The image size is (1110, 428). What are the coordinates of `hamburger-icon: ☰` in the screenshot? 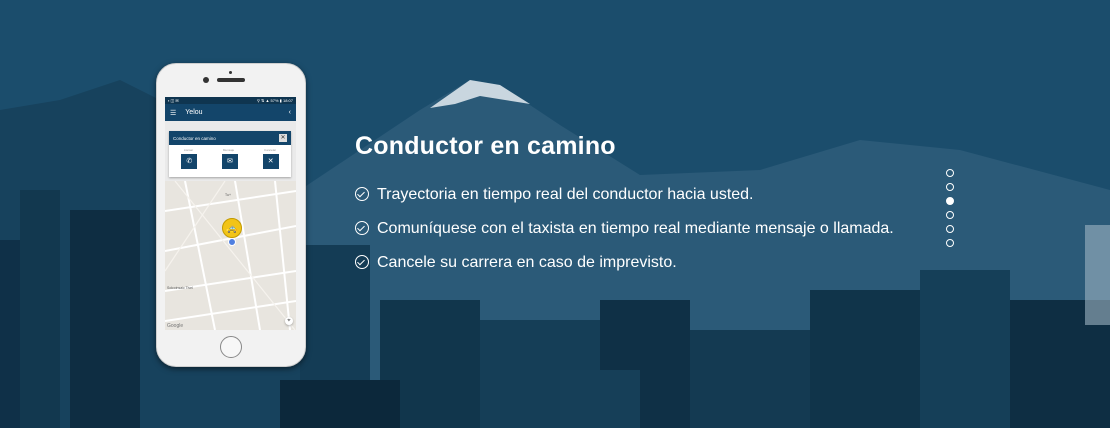 It's located at (173, 113).